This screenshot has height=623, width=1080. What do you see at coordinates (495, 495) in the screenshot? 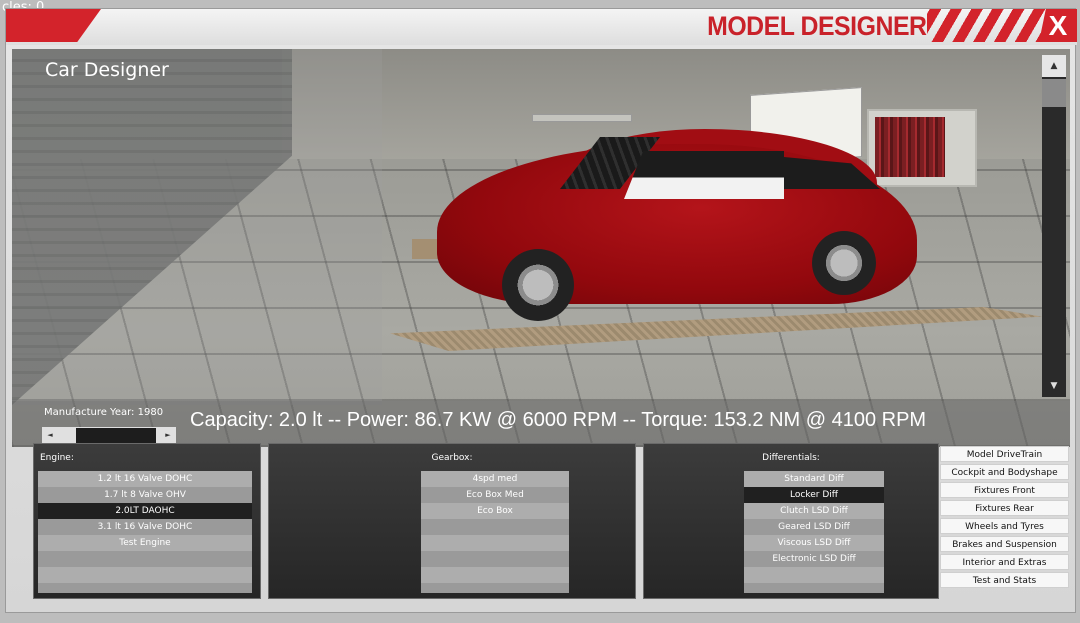
I see `list-item: Eco Box Med` at bounding box center [495, 495].